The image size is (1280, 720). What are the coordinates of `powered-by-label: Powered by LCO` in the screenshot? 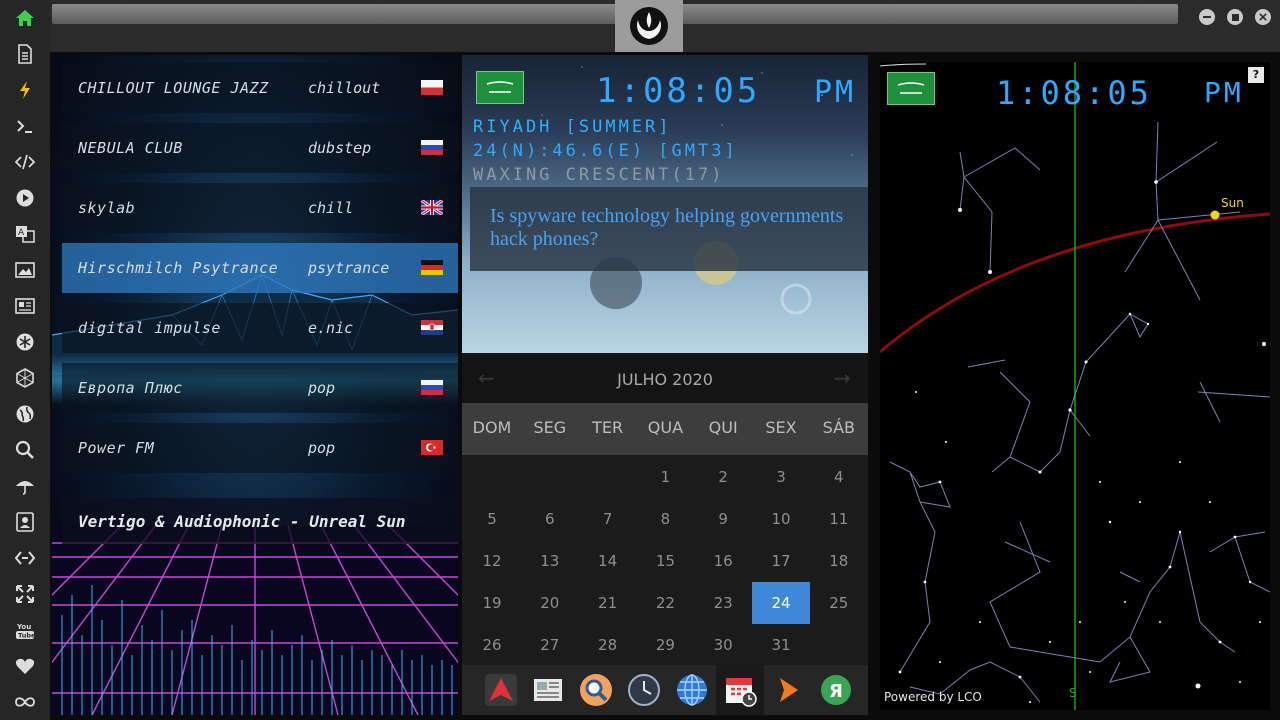 It's located at (933, 697).